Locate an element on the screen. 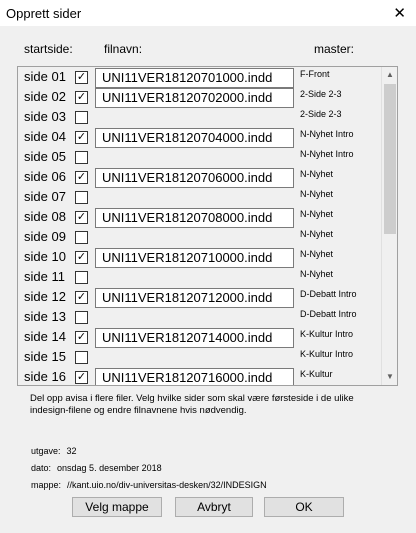 The height and width of the screenshot is (533, 416). scrollbar: ▲ ▼ is located at coordinates (389, 226).